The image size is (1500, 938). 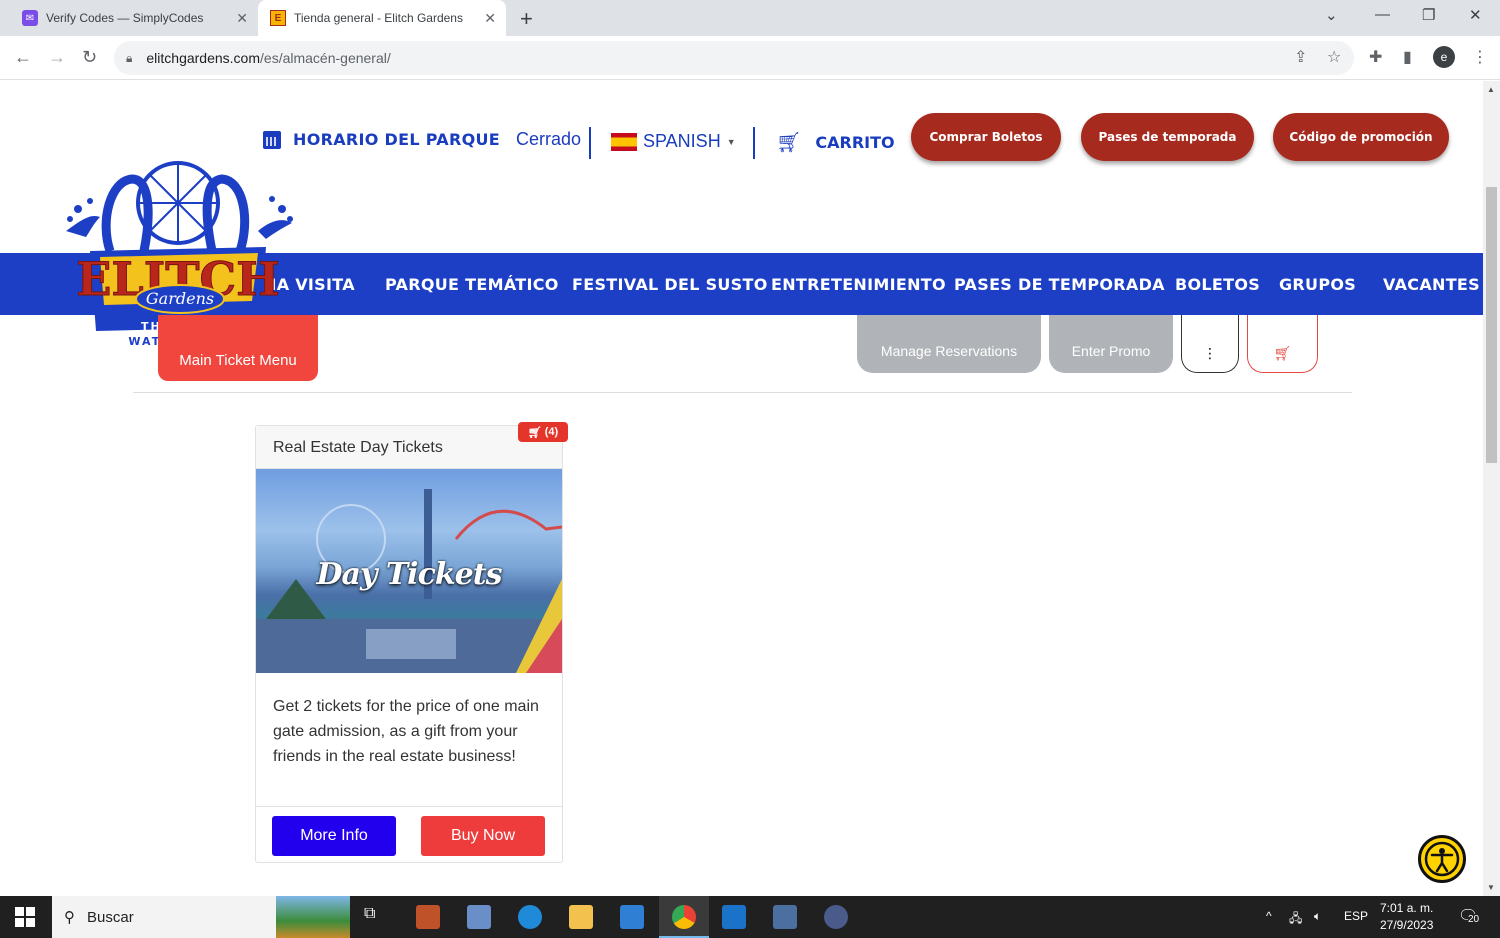 What do you see at coordinates (1361, 137) in the screenshot?
I see `promo-code-button: Código de promoción` at bounding box center [1361, 137].